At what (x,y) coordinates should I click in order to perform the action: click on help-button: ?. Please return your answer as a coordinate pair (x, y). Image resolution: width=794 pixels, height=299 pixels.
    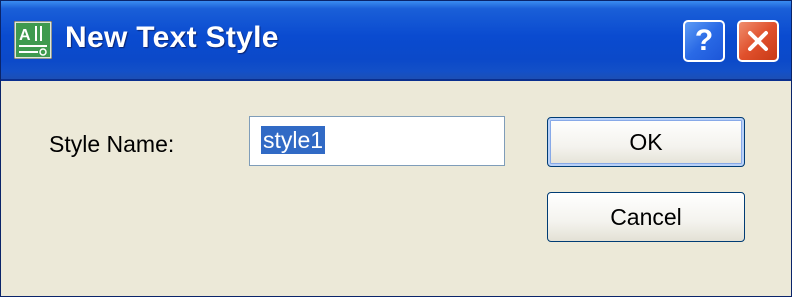
    Looking at the image, I should click on (704, 41).